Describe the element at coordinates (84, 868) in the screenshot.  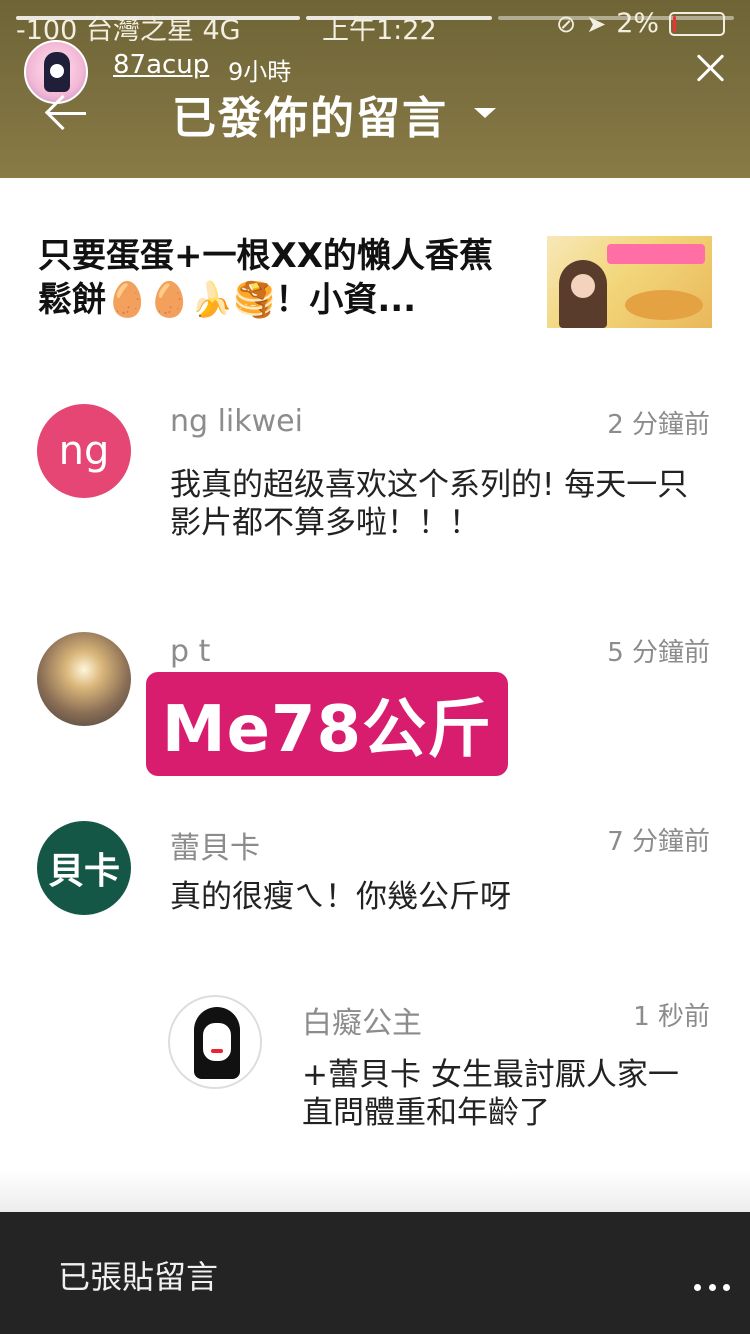
I see `avatar: 貝卡` at that location.